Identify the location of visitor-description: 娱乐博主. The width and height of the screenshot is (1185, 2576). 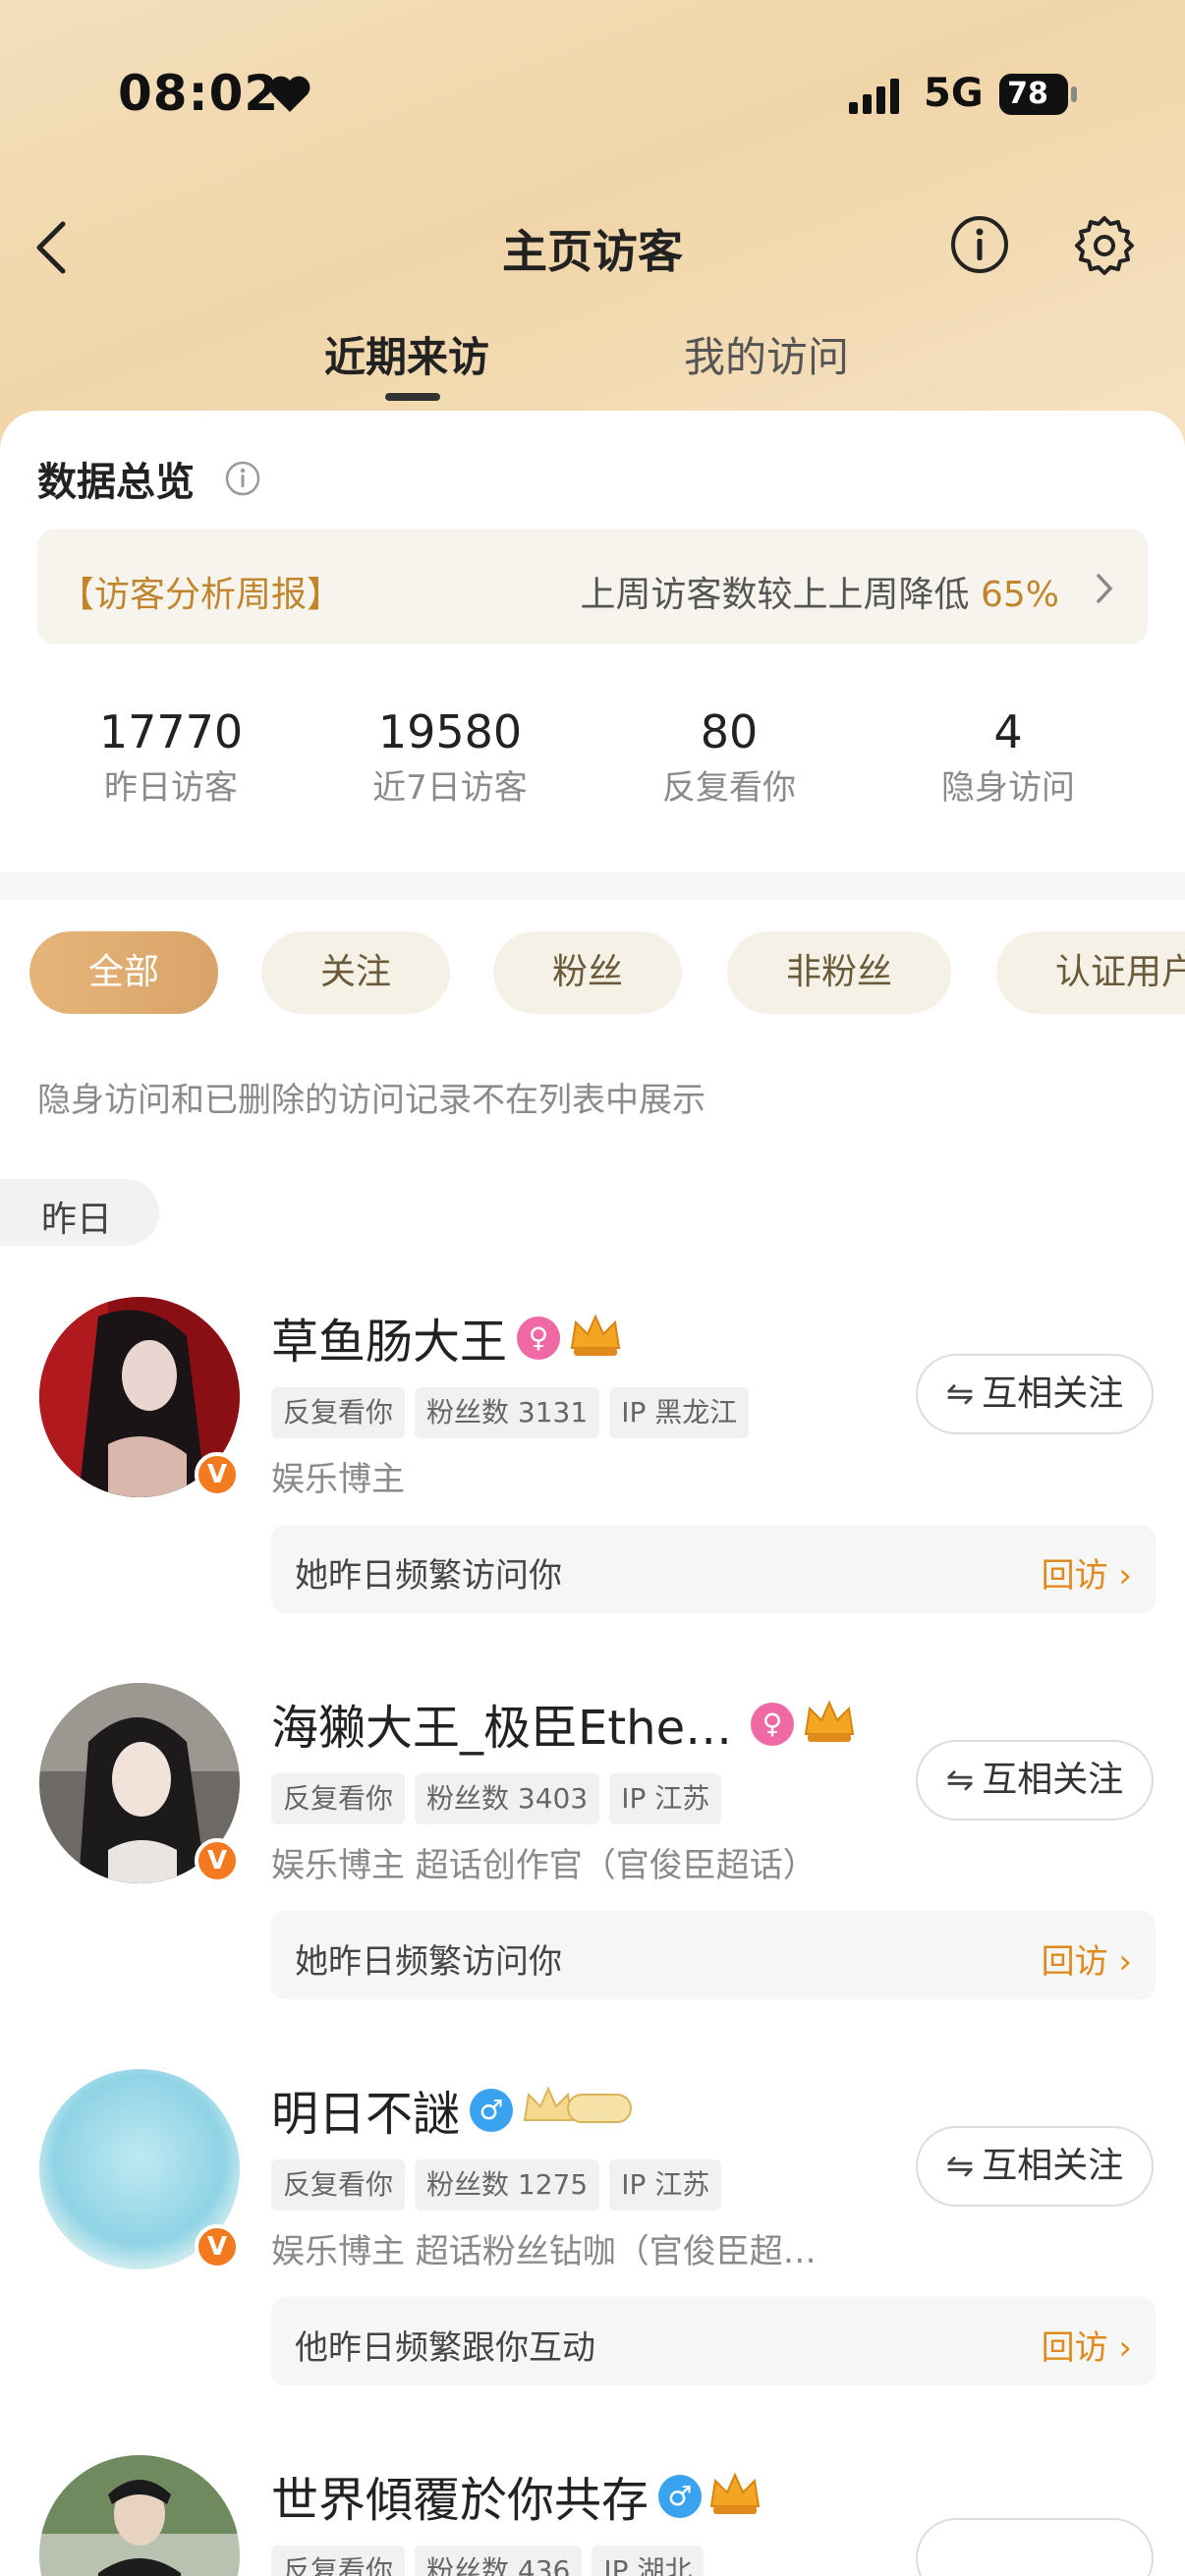
(338, 1479).